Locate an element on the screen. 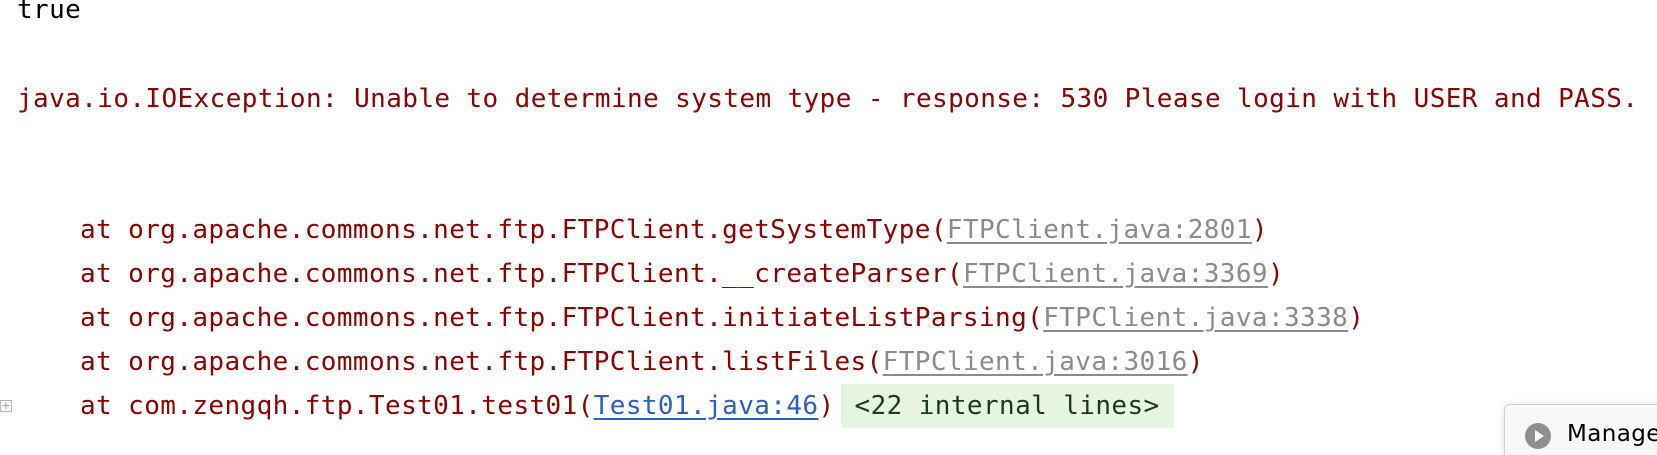  source-link: FTPClient.java:3338 is located at coordinates (1195, 318).